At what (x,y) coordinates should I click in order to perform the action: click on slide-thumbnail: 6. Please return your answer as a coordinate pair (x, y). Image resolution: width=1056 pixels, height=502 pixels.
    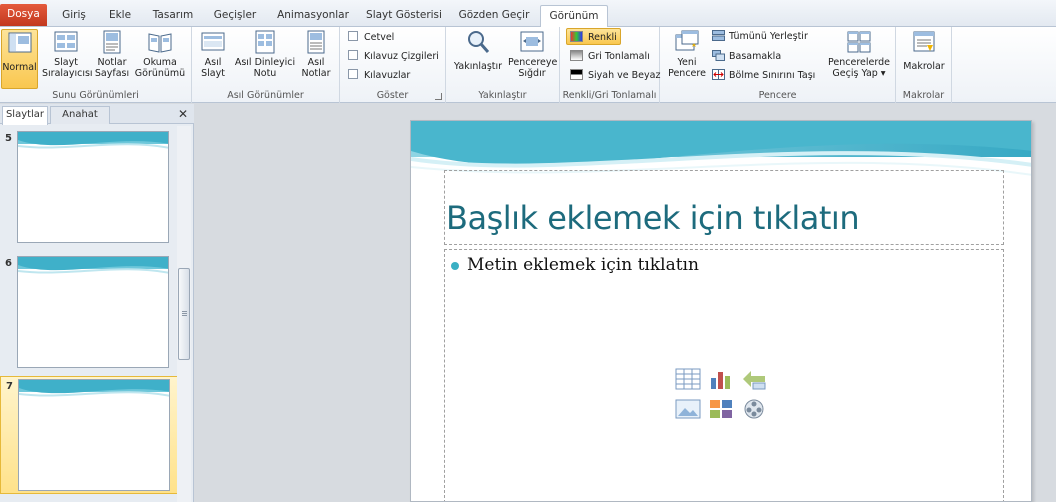
    Looking at the image, I should click on (89, 313).